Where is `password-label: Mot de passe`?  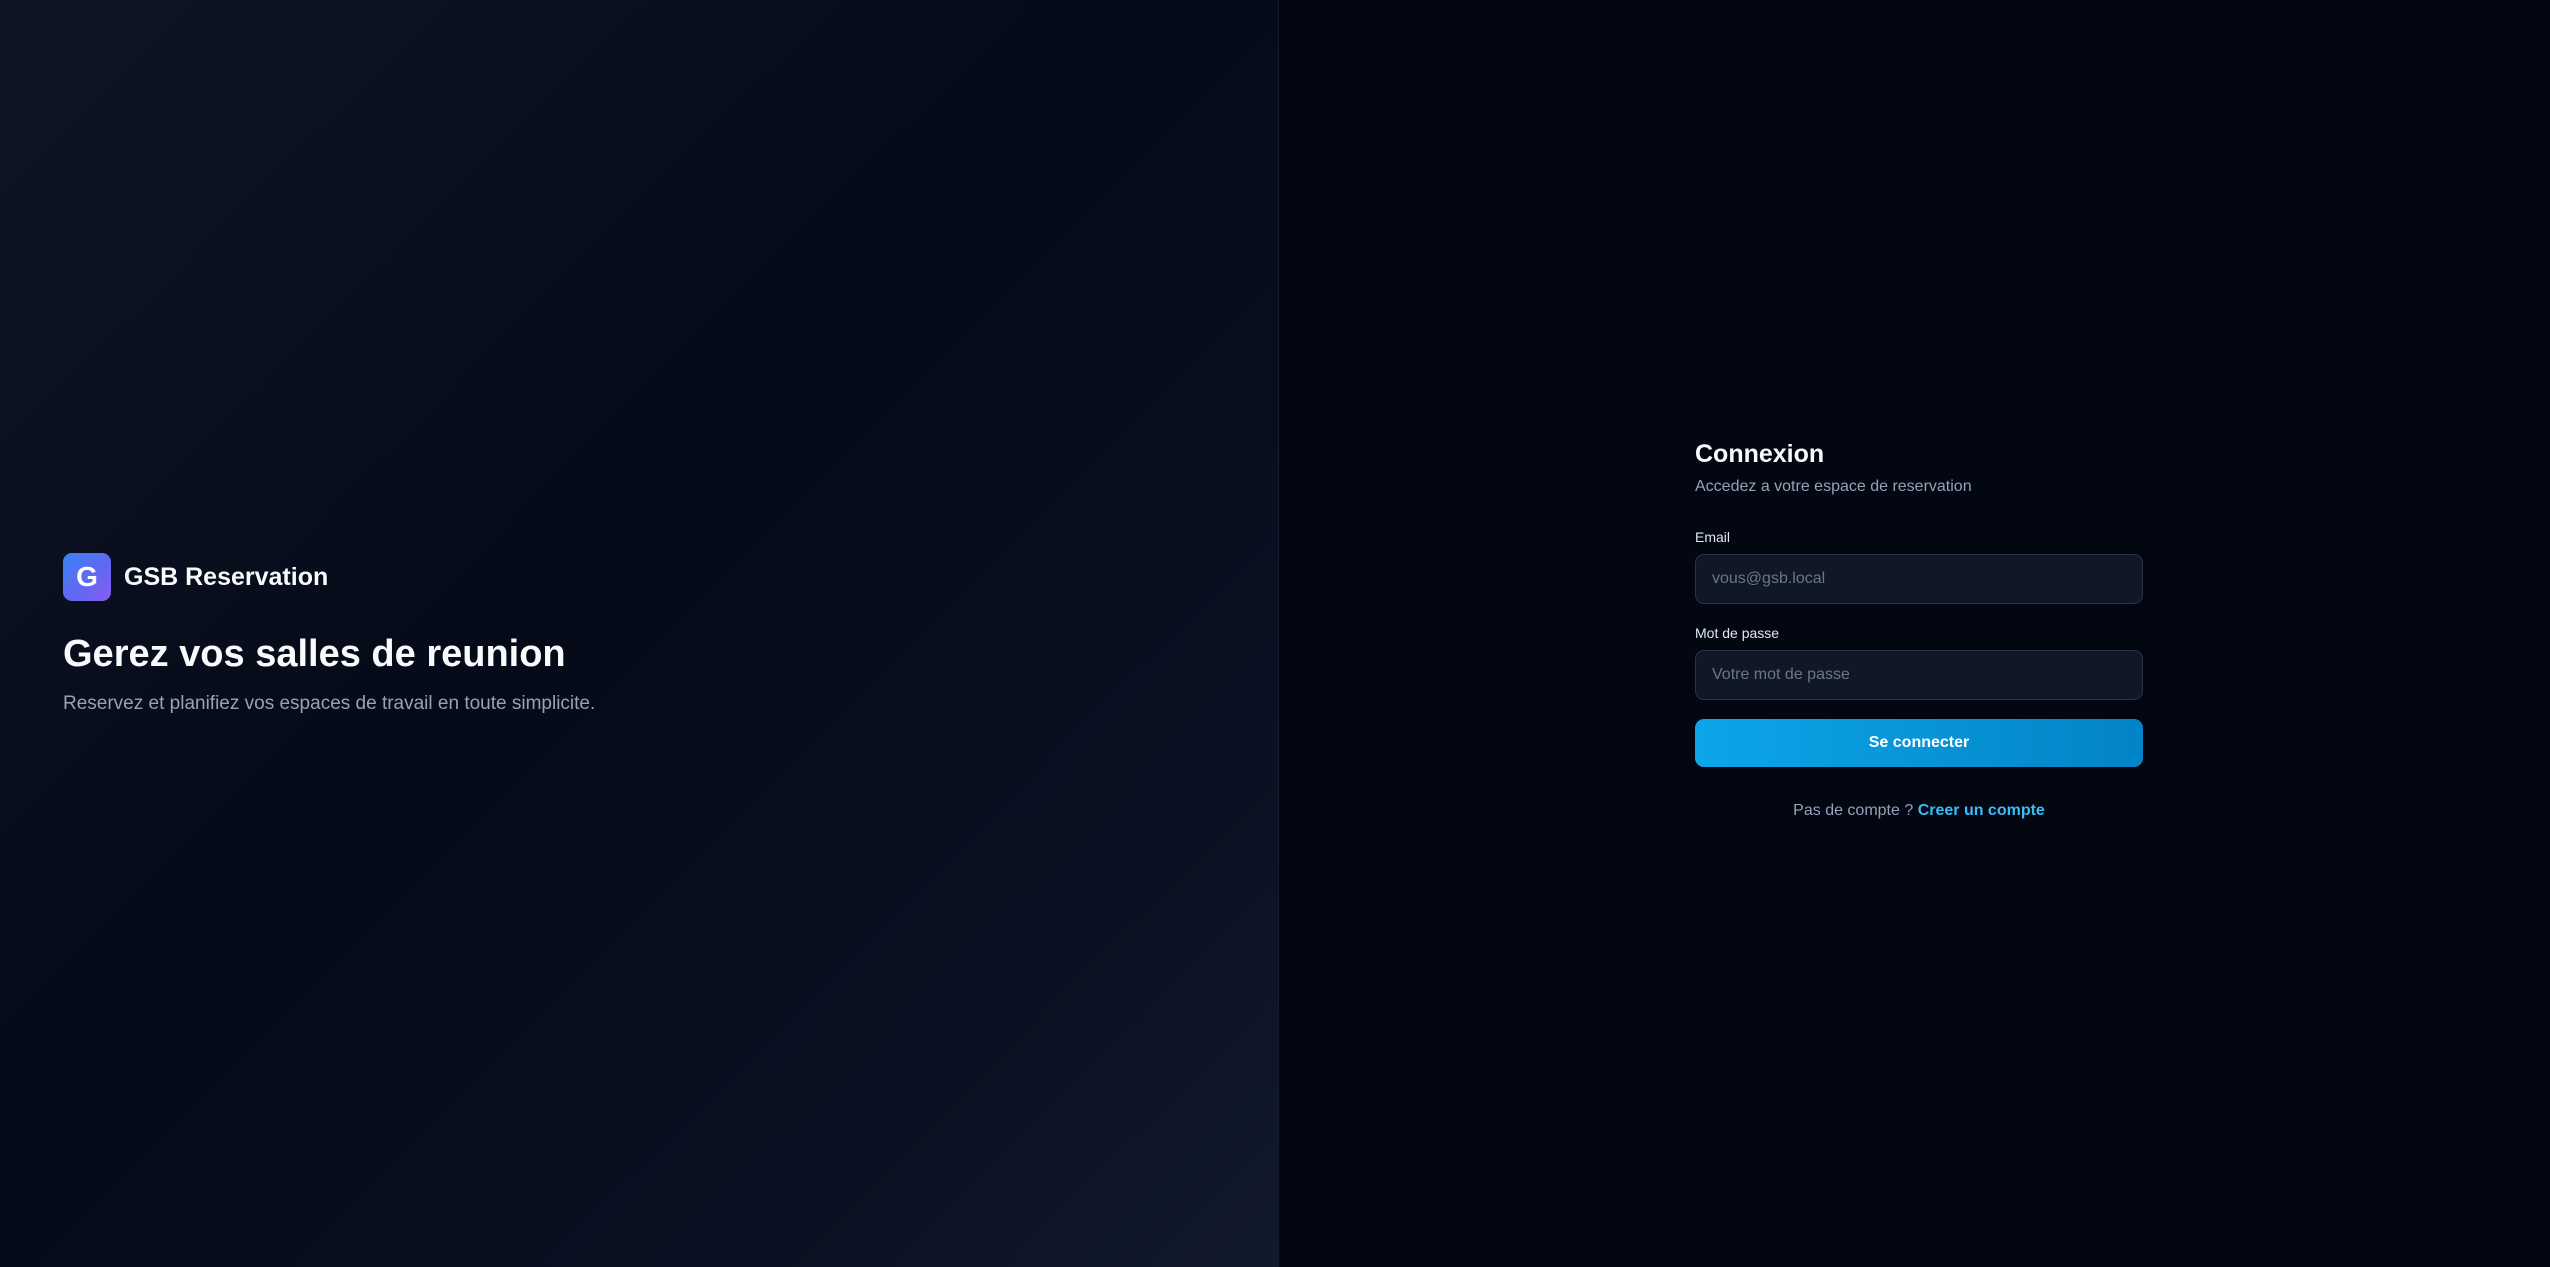
password-label: Mot de passe is located at coordinates (1737, 633).